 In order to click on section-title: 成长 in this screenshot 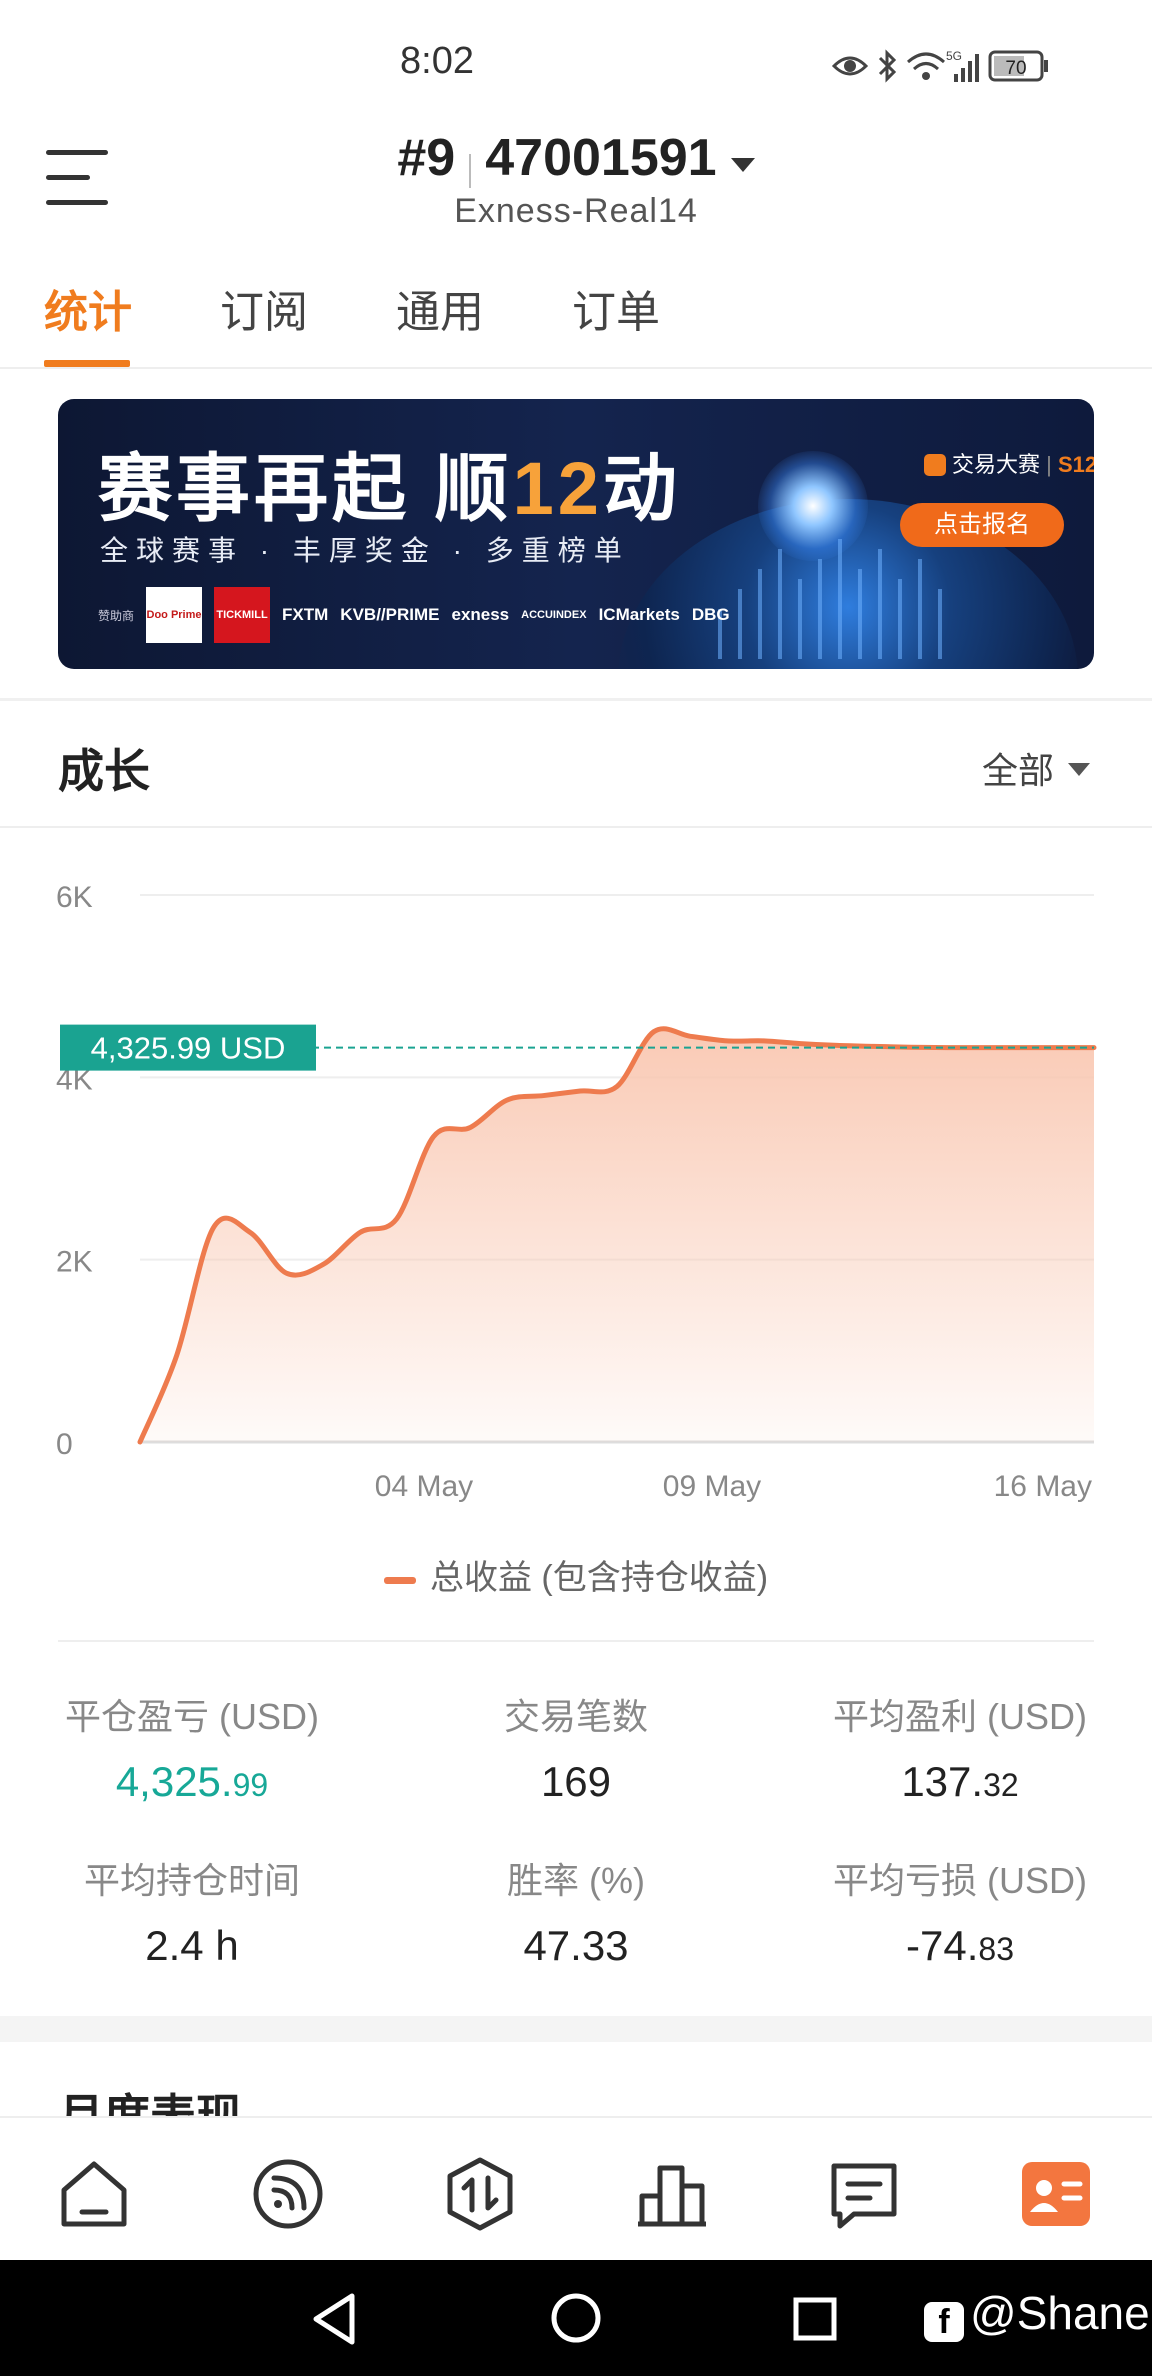, I will do `click(104, 771)`.